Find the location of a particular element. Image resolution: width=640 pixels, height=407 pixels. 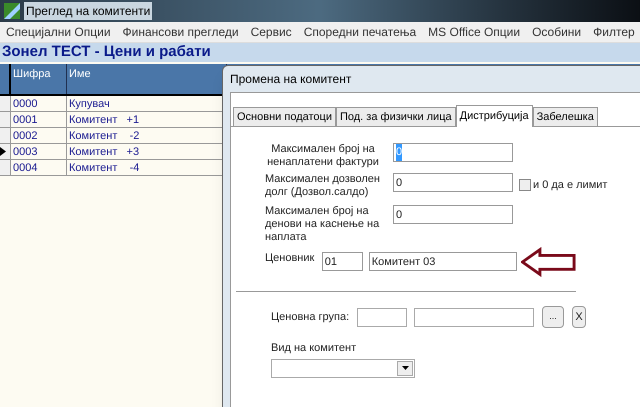

checkbox-label: и 0 да е лимит is located at coordinates (570, 185).